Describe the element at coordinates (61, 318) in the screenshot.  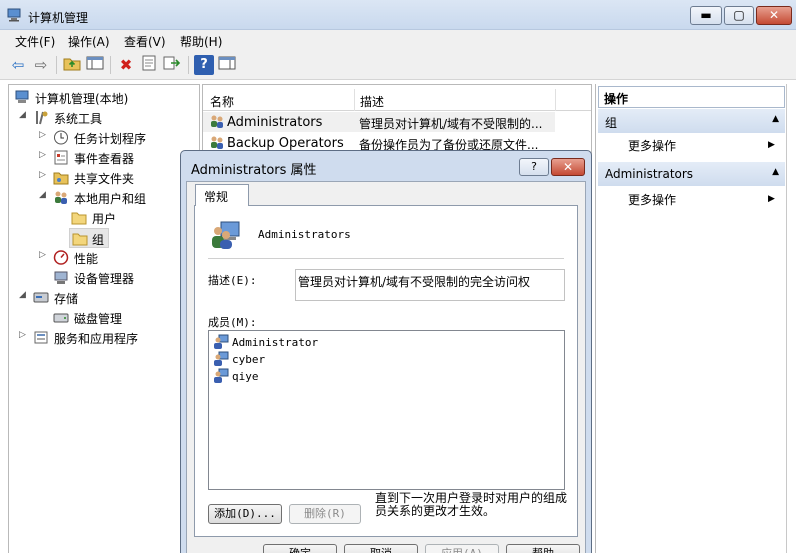
I see `disk-icon` at that location.